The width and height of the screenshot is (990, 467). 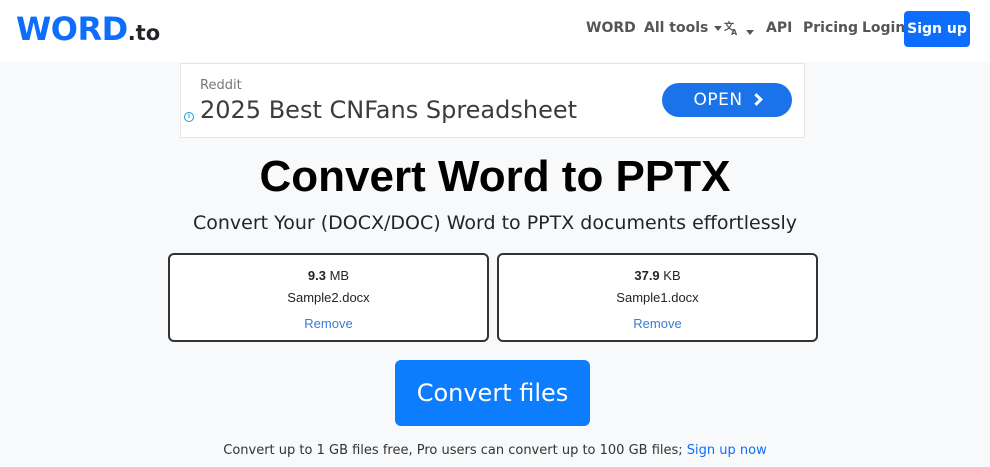 What do you see at coordinates (647, 275) in the screenshot?
I see `file-size-value: 37.9` at bounding box center [647, 275].